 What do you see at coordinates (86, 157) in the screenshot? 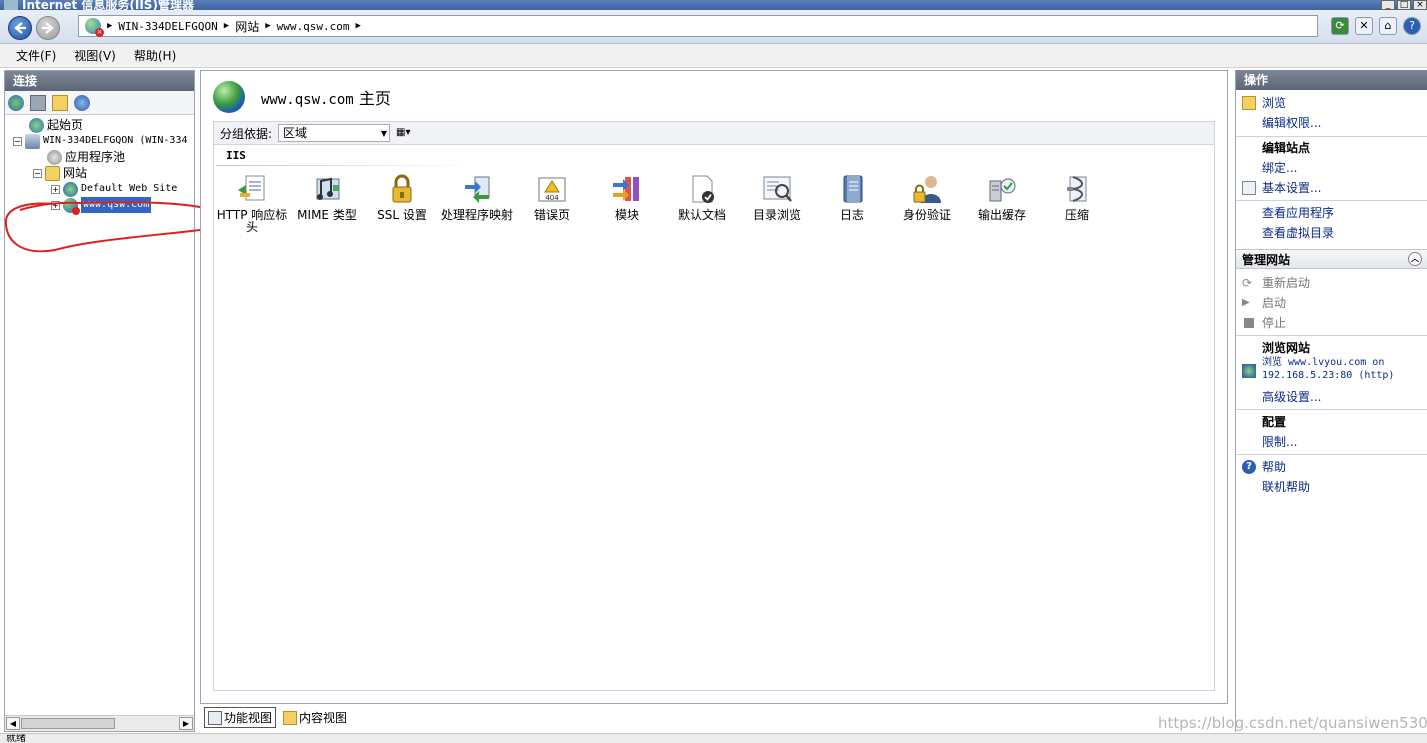
I see `tree-item-app-pools: 应用程序池` at bounding box center [86, 157].